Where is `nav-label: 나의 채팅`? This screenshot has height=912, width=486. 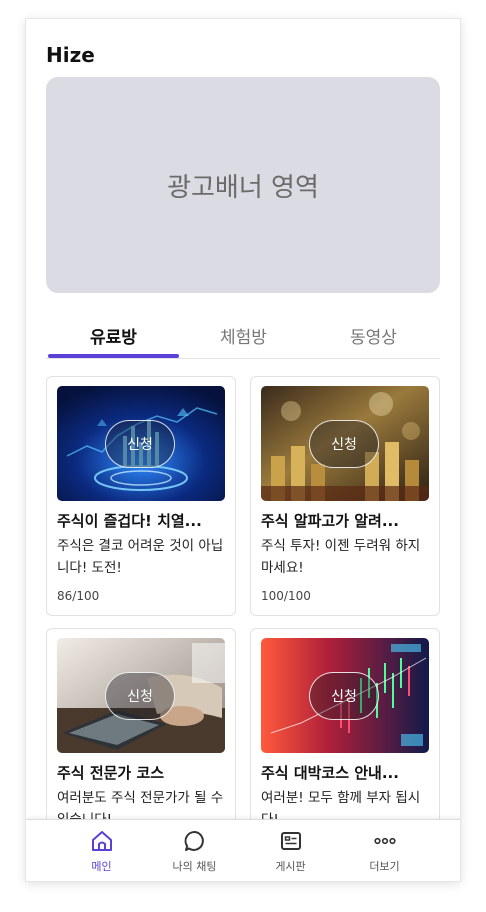
nav-label: 나의 채팅 is located at coordinates (194, 866).